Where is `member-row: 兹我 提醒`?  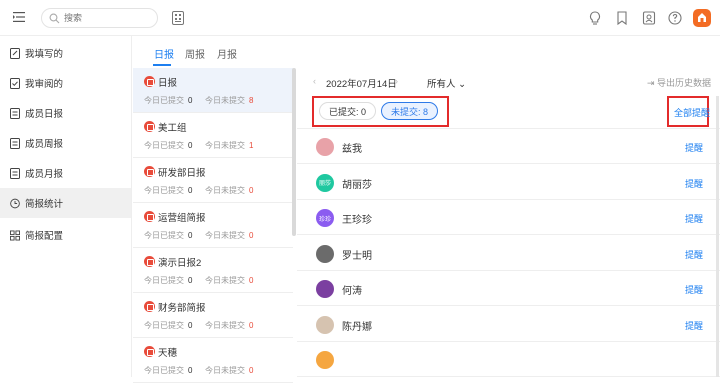 member-row: 兹我 提醒 is located at coordinates (508, 146).